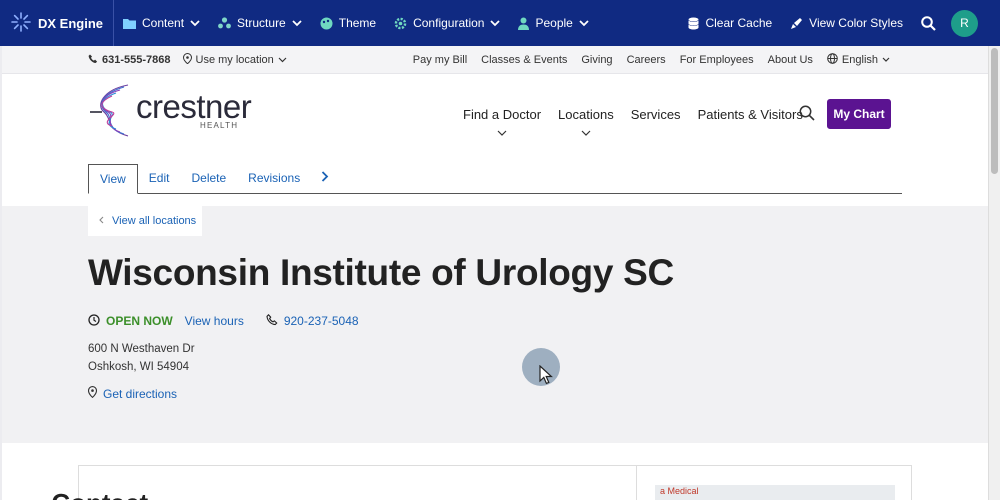 This screenshot has width=1000, height=500. I want to click on crestner-logo: crestner HEALTH, so click(170, 110).